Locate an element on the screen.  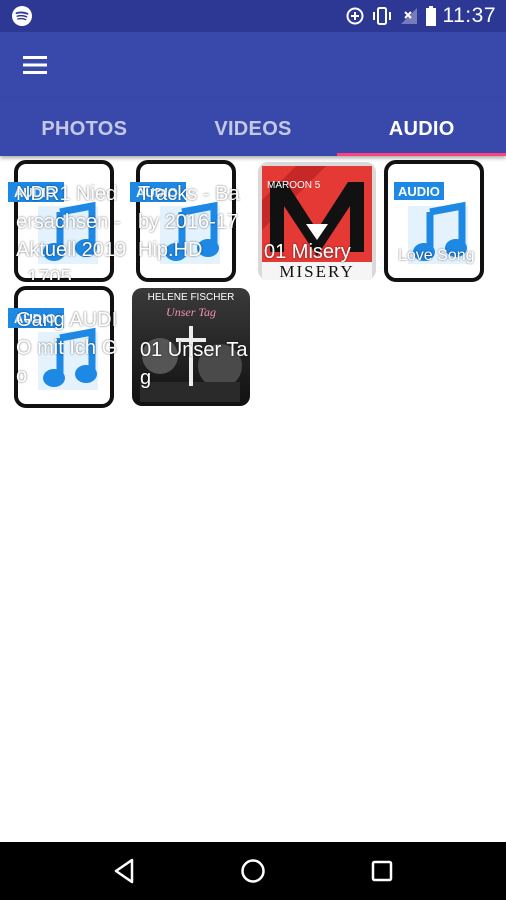
home-button is located at coordinates (253, 871).